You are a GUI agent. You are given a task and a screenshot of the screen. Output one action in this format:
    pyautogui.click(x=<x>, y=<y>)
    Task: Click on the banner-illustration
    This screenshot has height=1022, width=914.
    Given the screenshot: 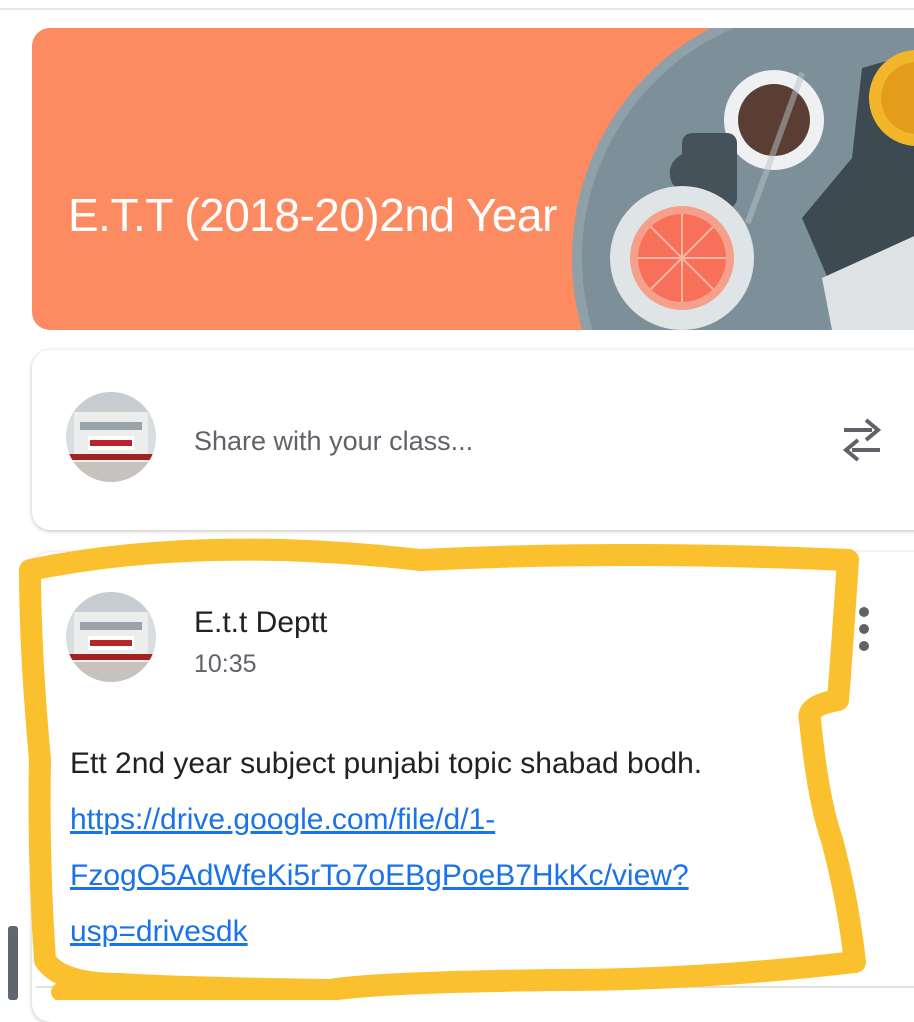 What is the action you would take?
    pyautogui.click(x=743, y=179)
    